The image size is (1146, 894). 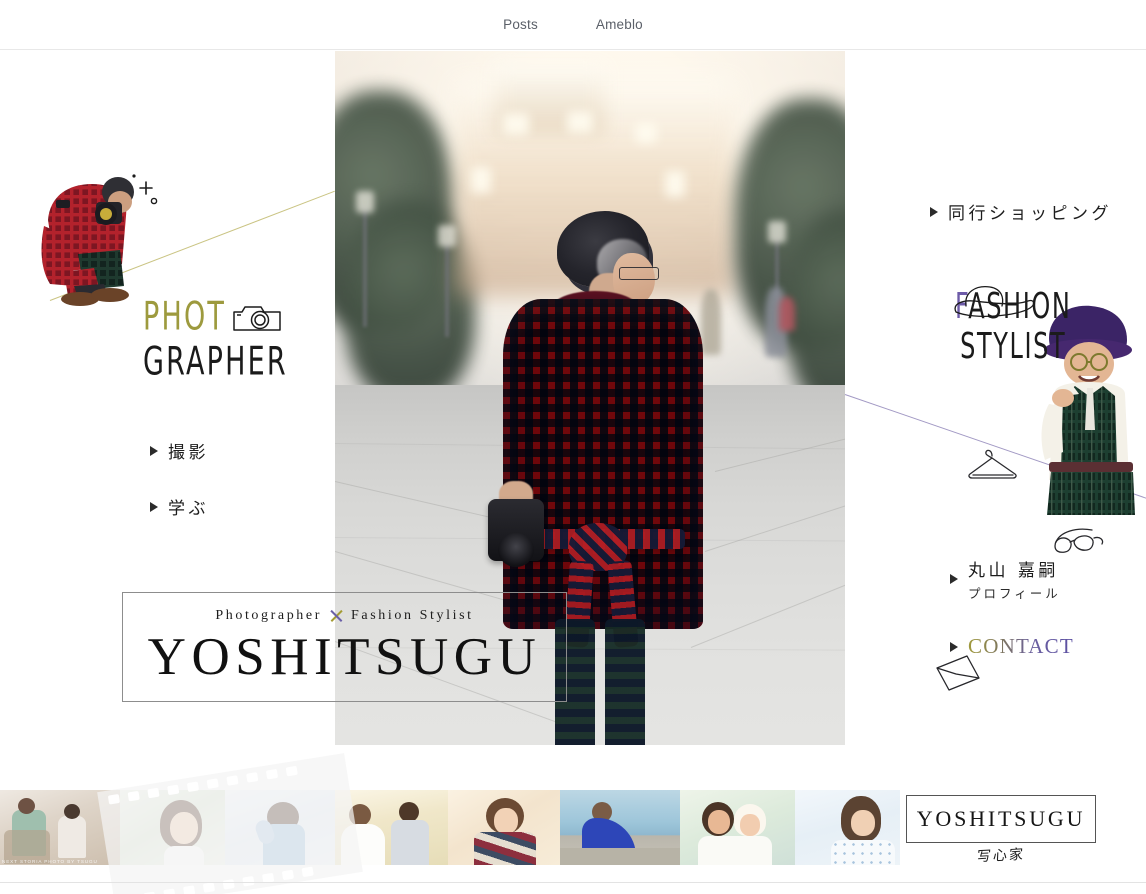 What do you see at coordinates (188, 453) in the screenshot?
I see `menu-shooting-label: 撮影` at bounding box center [188, 453].